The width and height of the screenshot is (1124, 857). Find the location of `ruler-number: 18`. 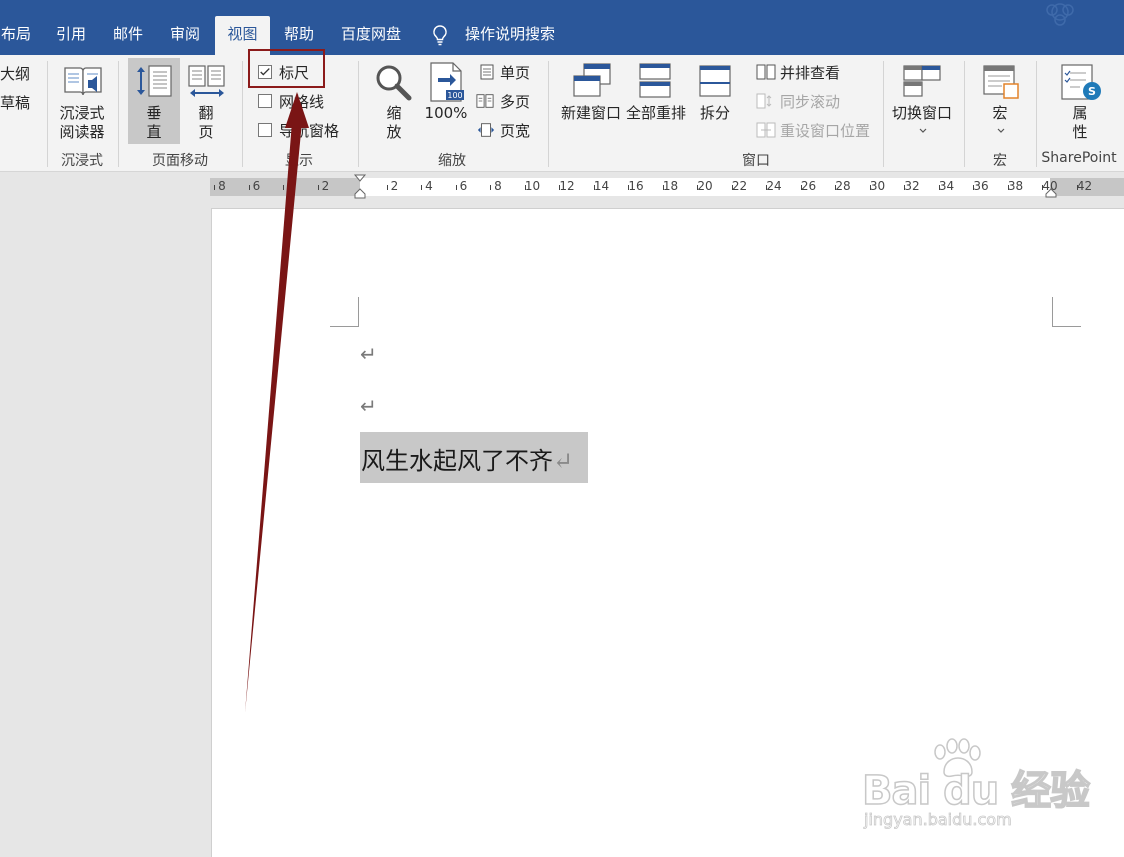

ruler-number: 18 is located at coordinates (670, 186).